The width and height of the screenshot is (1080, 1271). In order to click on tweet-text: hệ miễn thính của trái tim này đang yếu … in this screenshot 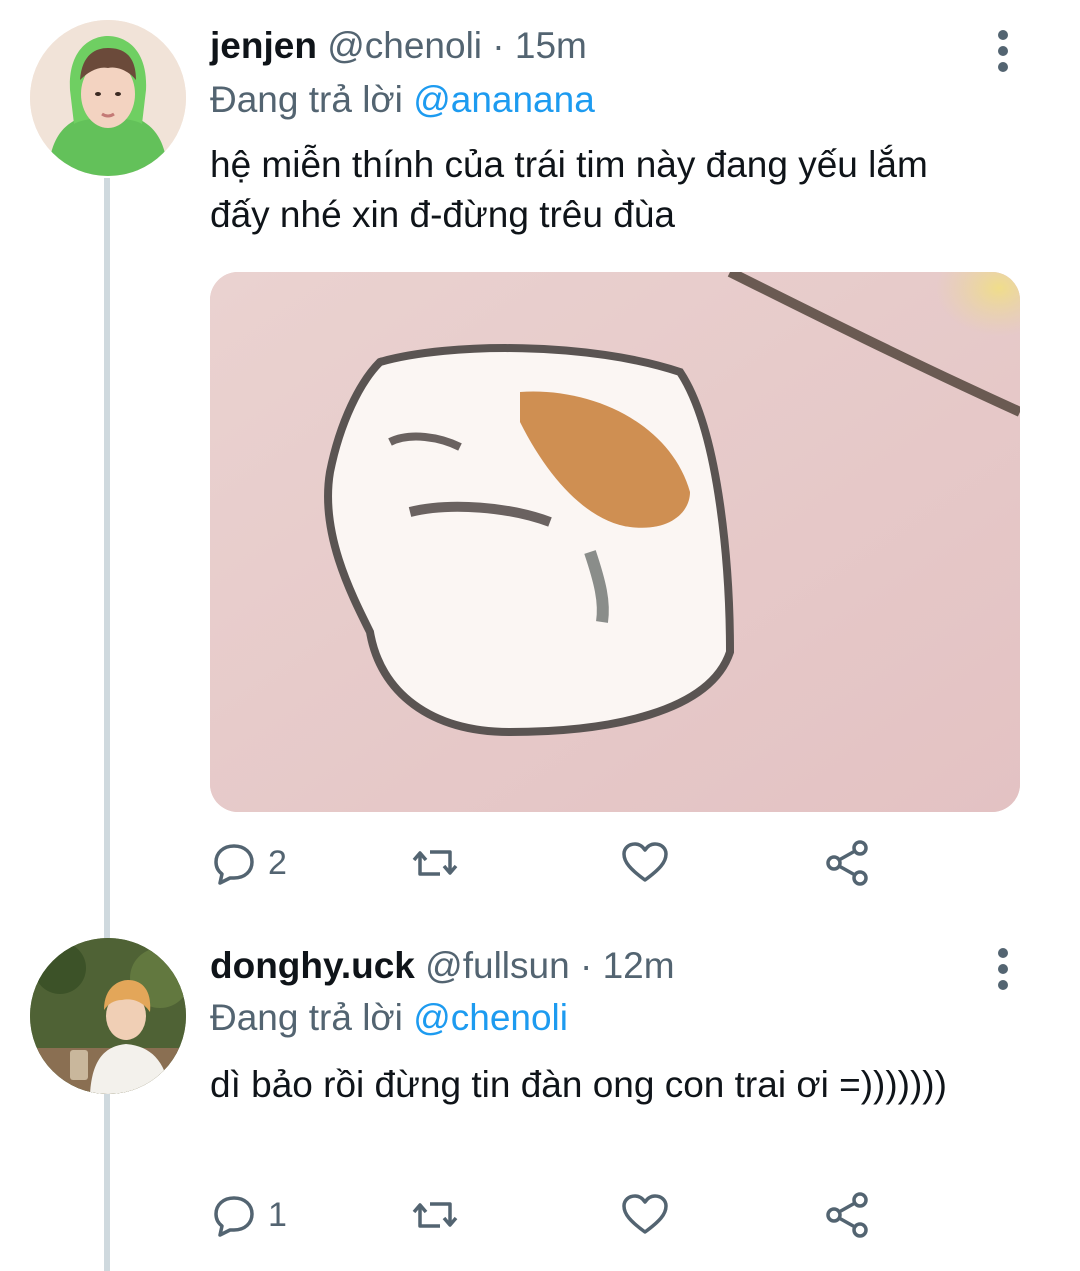, I will do `click(569, 189)`.